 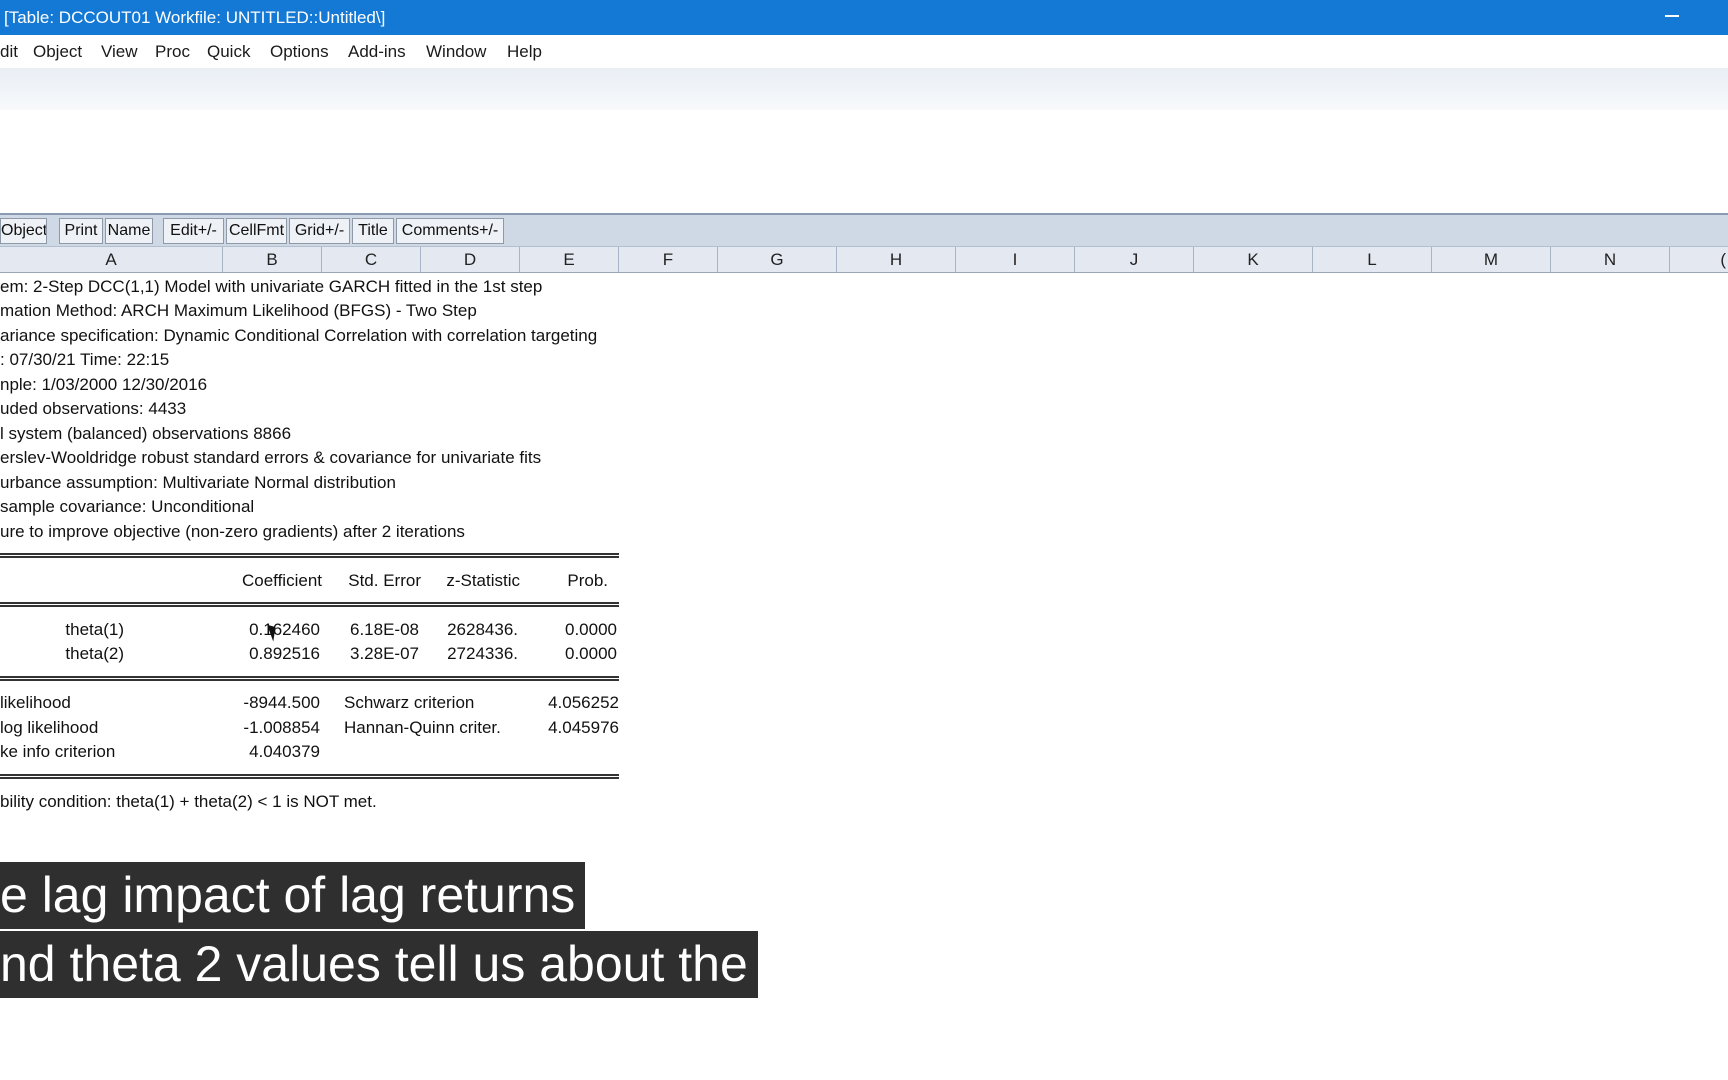 What do you see at coordinates (284, 751) in the screenshot?
I see `stat-value: 4.040379` at bounding box center [284, 751].